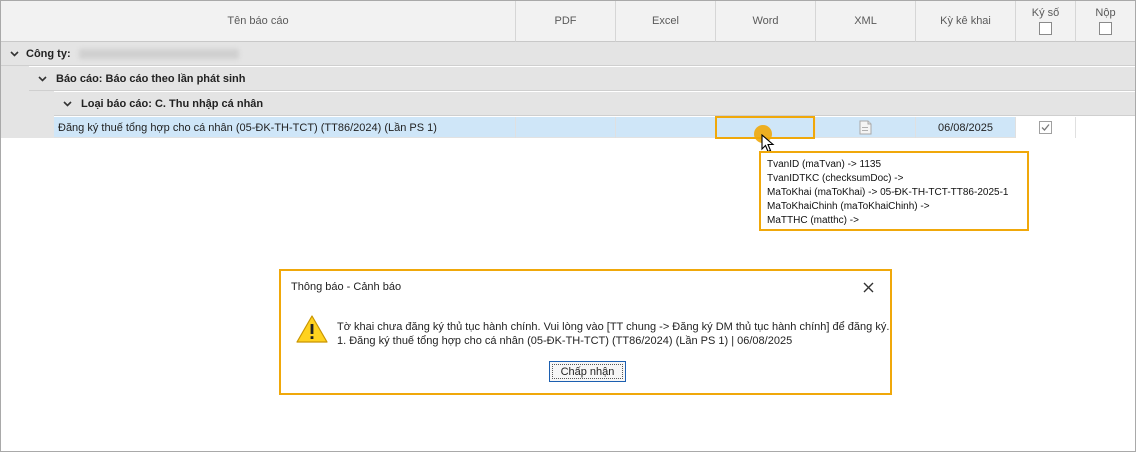 The width and height of the screenshot is (1136, 452). I want to click on col-header-report-name: Tên báo cáo, so click(258, 21).